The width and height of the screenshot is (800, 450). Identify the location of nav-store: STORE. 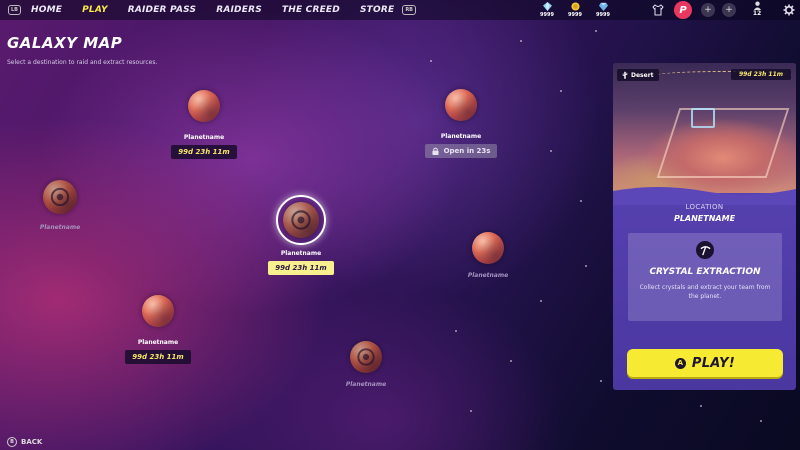
(377, 10).